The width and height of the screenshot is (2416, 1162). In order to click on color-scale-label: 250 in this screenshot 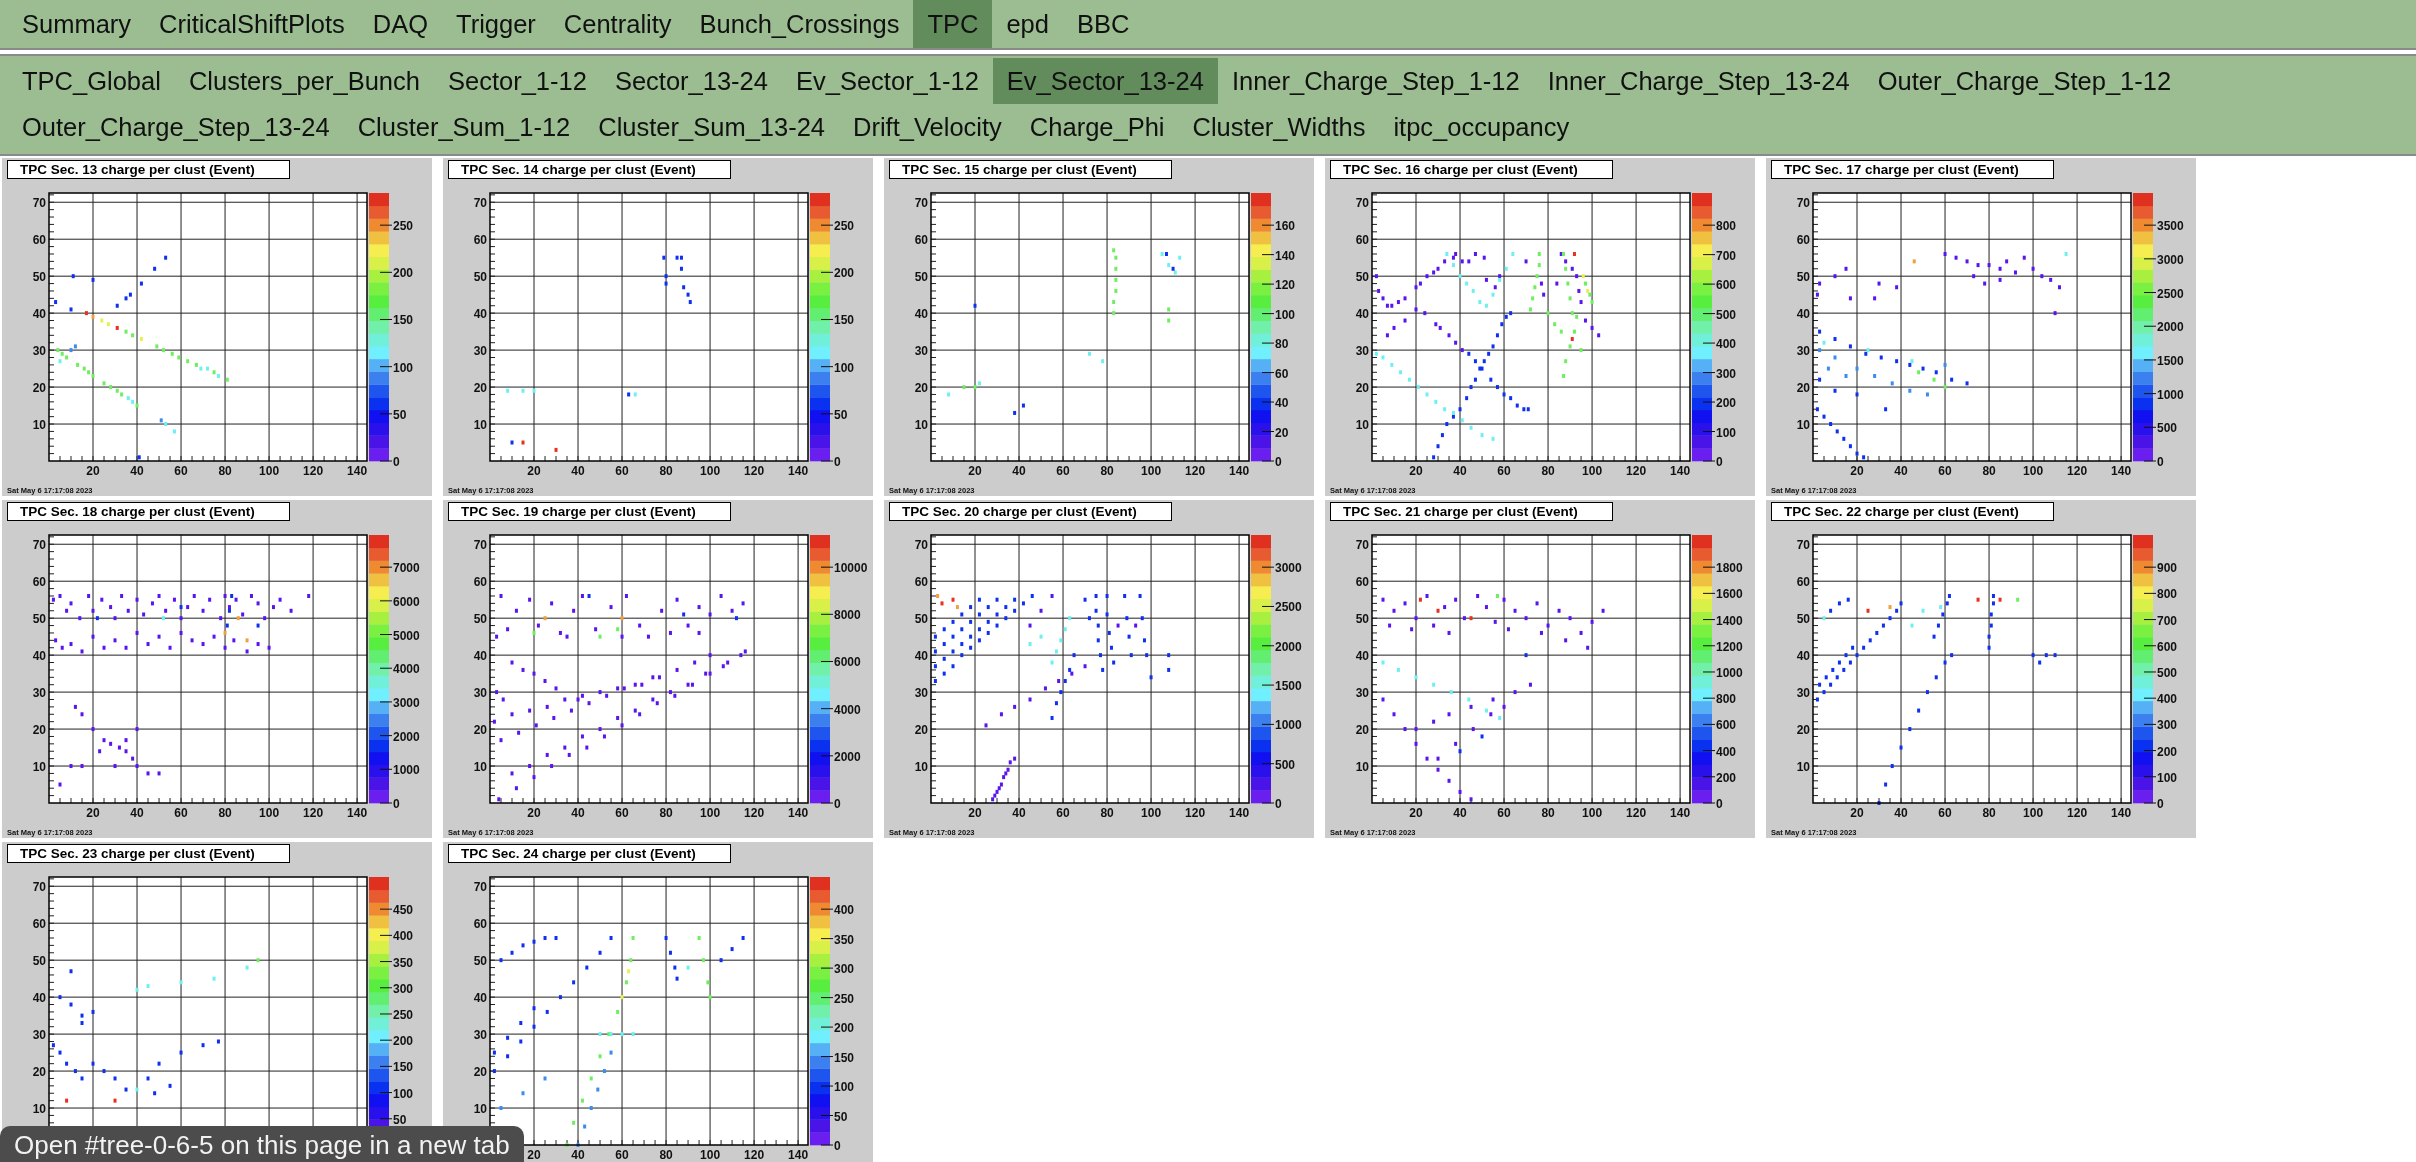, I will do `click(403, 1015)`.